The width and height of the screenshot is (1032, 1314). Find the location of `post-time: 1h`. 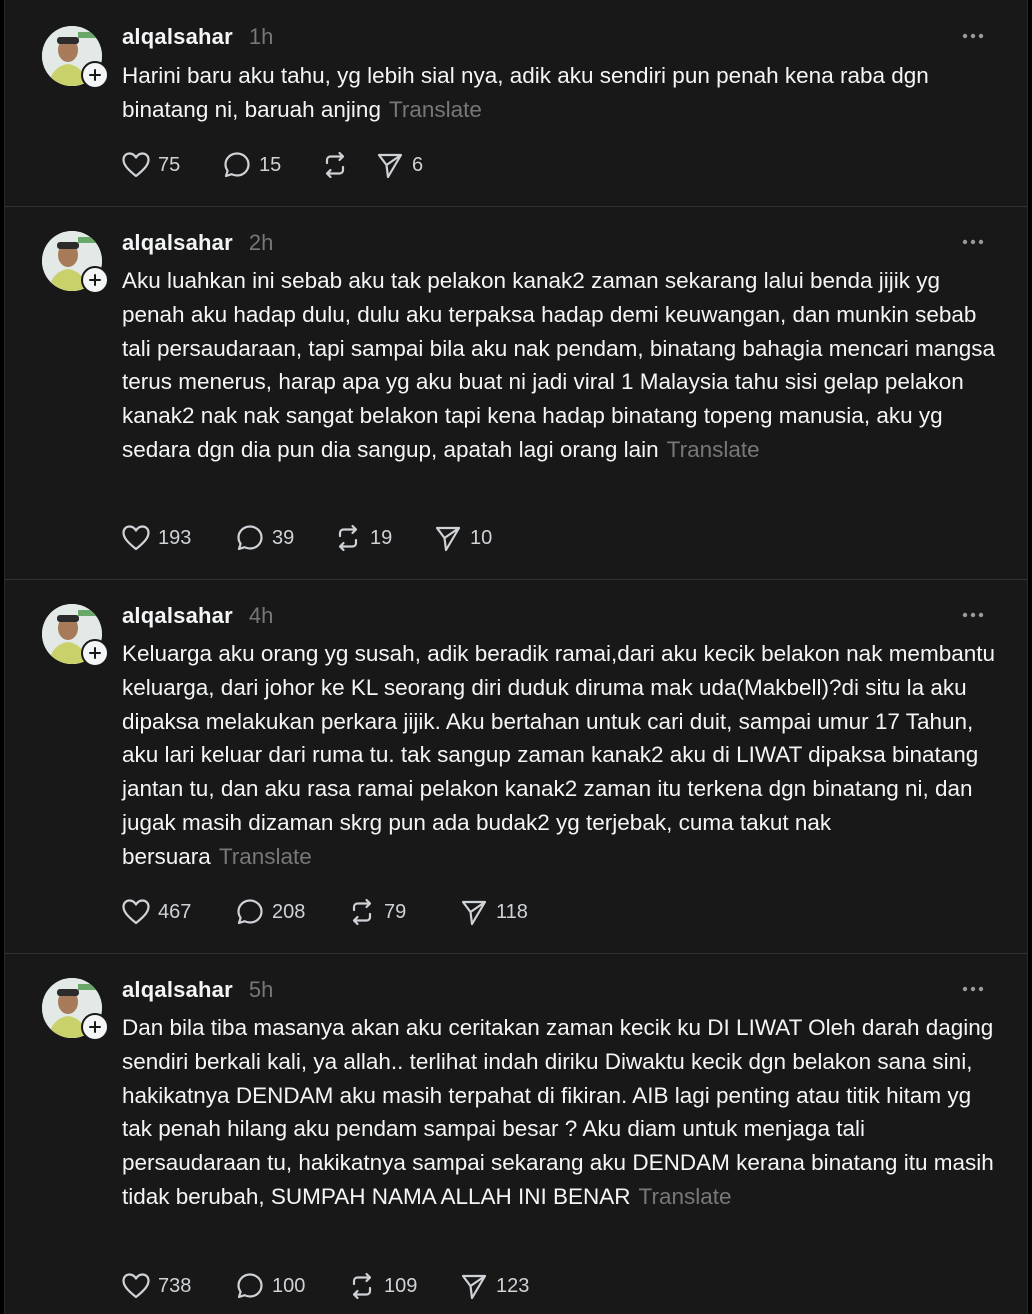

post-time: 1h is located at coordinates (261, 37).